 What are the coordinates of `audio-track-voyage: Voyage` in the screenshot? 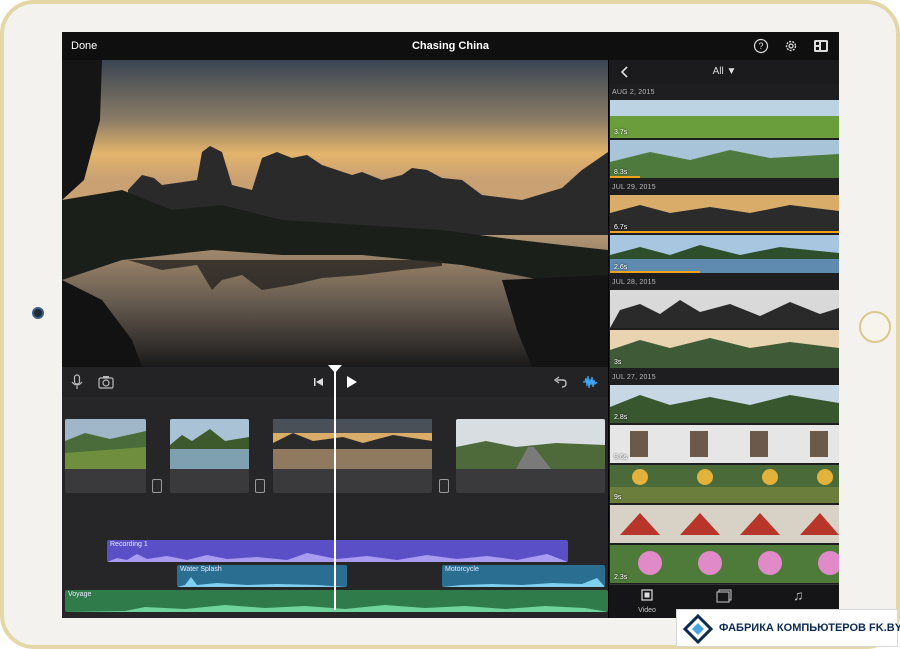 It's located at (336, 601).